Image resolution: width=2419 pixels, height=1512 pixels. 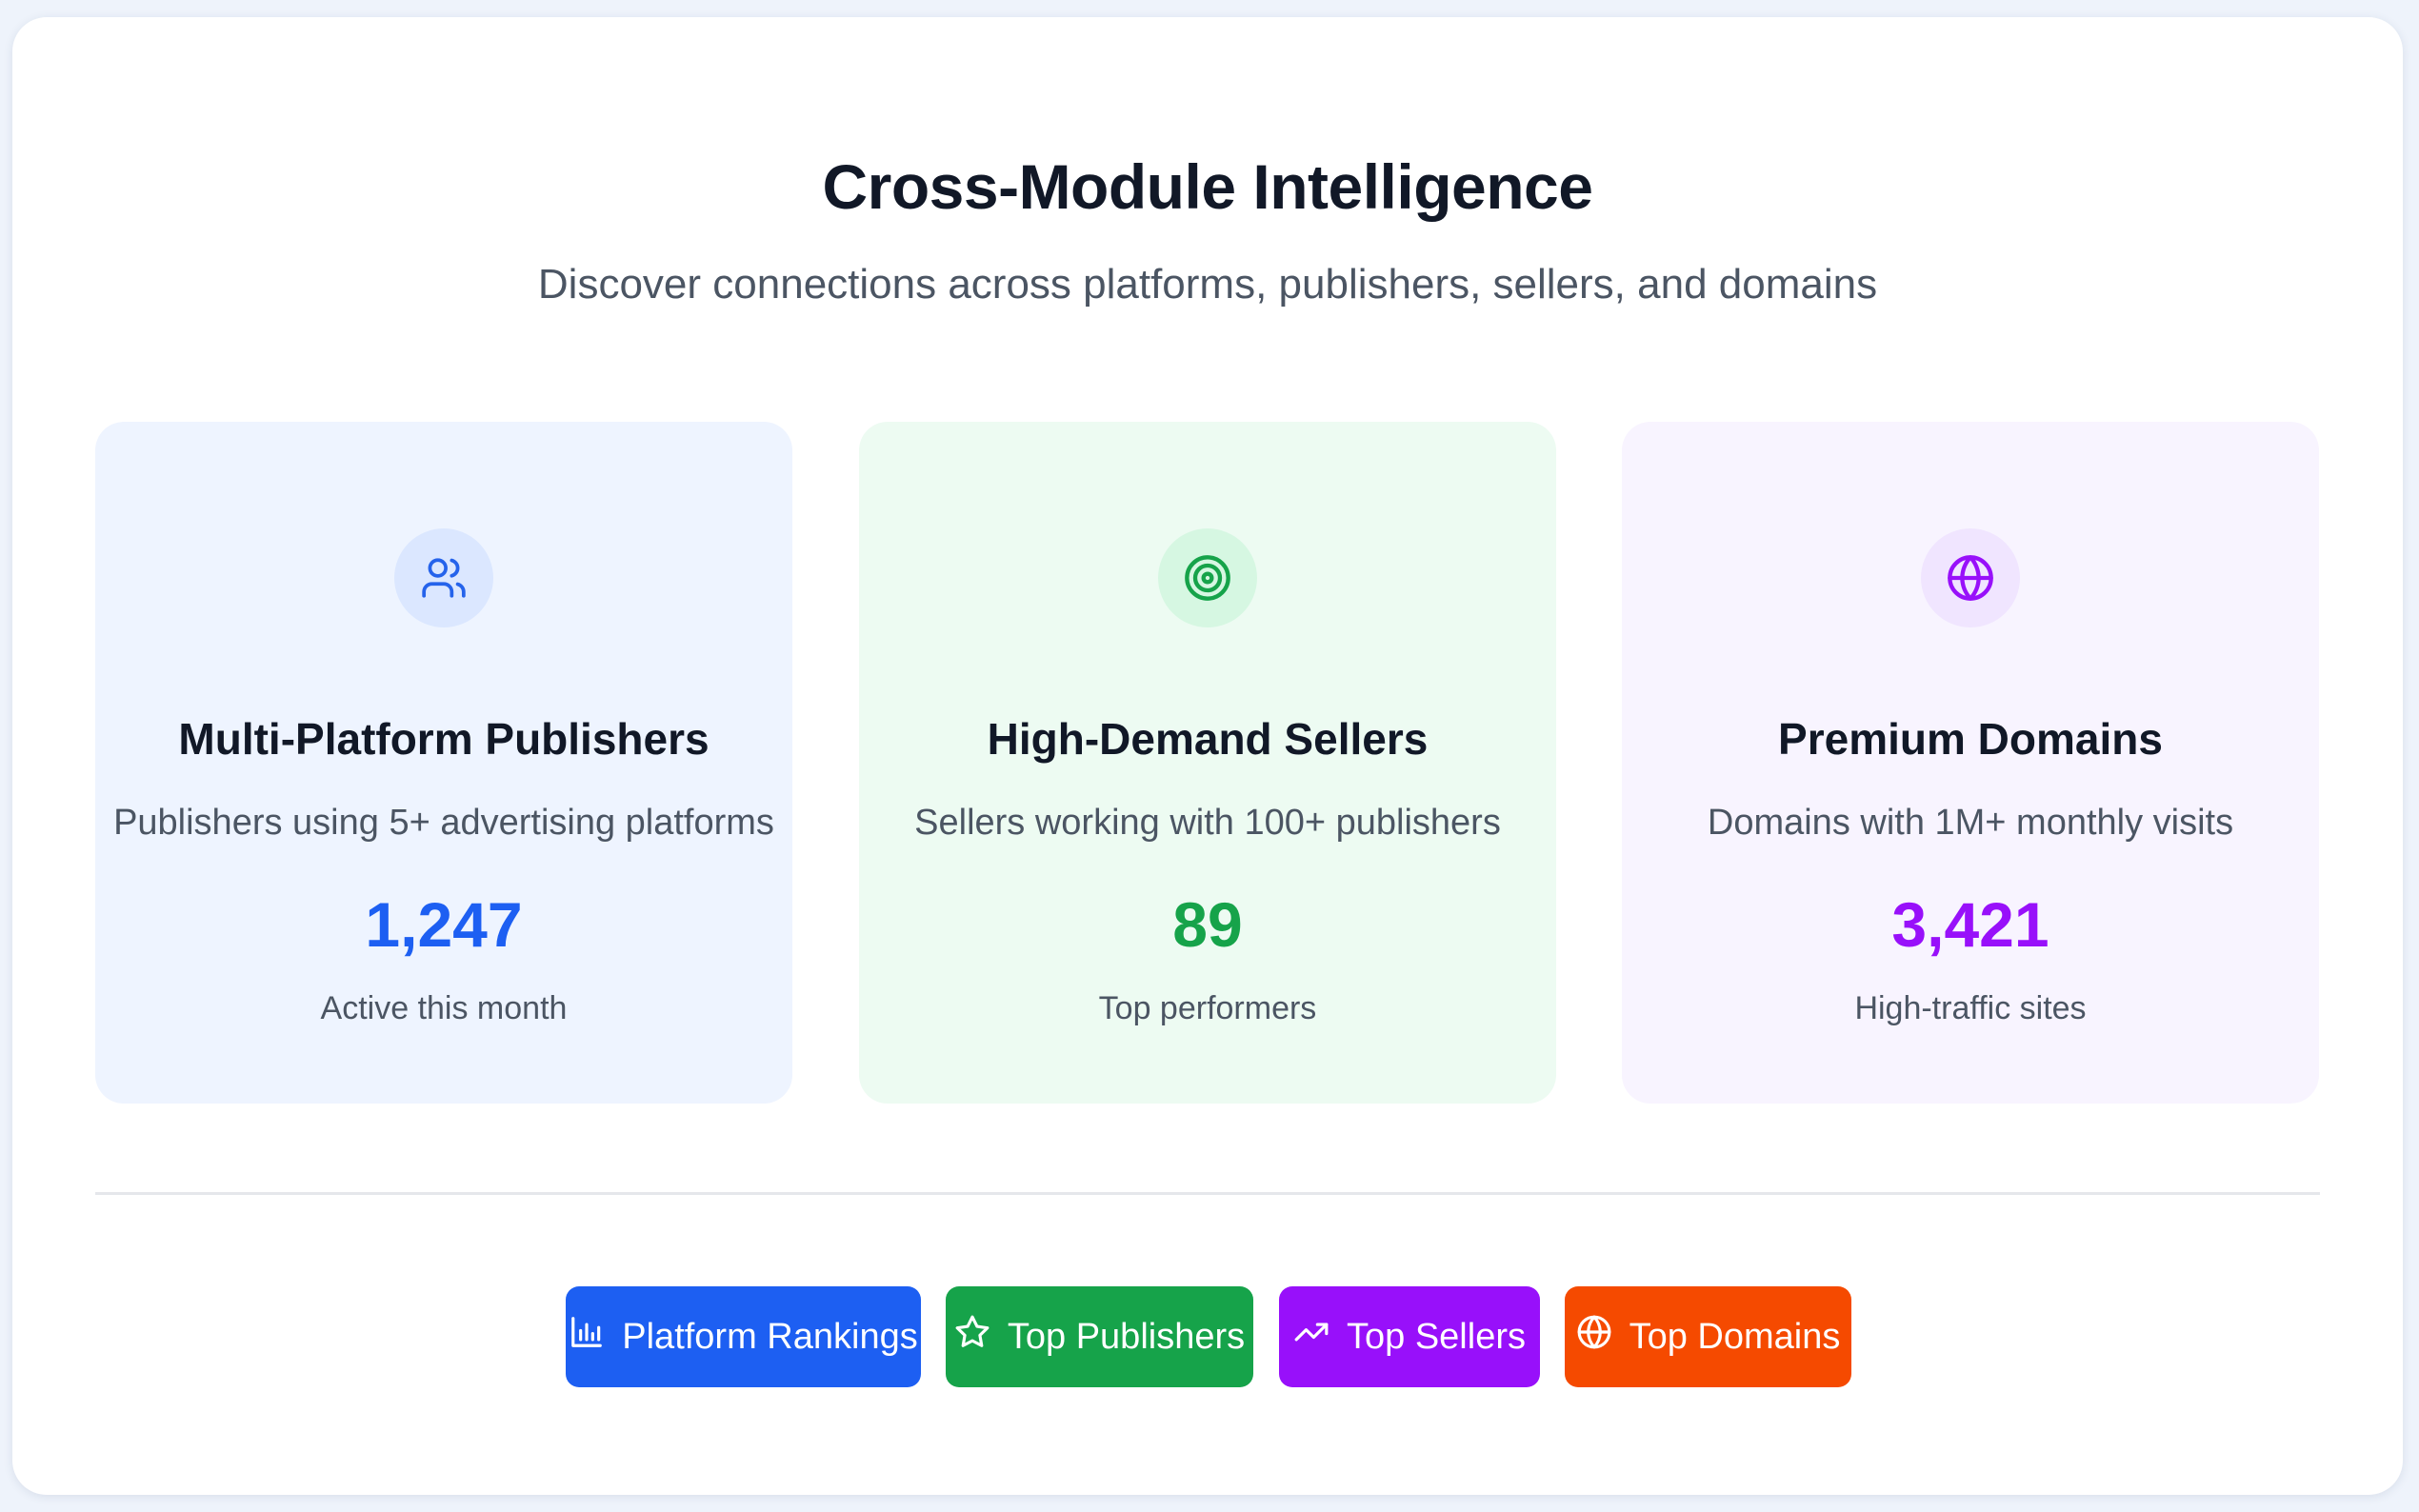 What do you see at coordinates (972, 1337) in the screenshot?
I see `star-icon` at bounding box center [972, 1337].